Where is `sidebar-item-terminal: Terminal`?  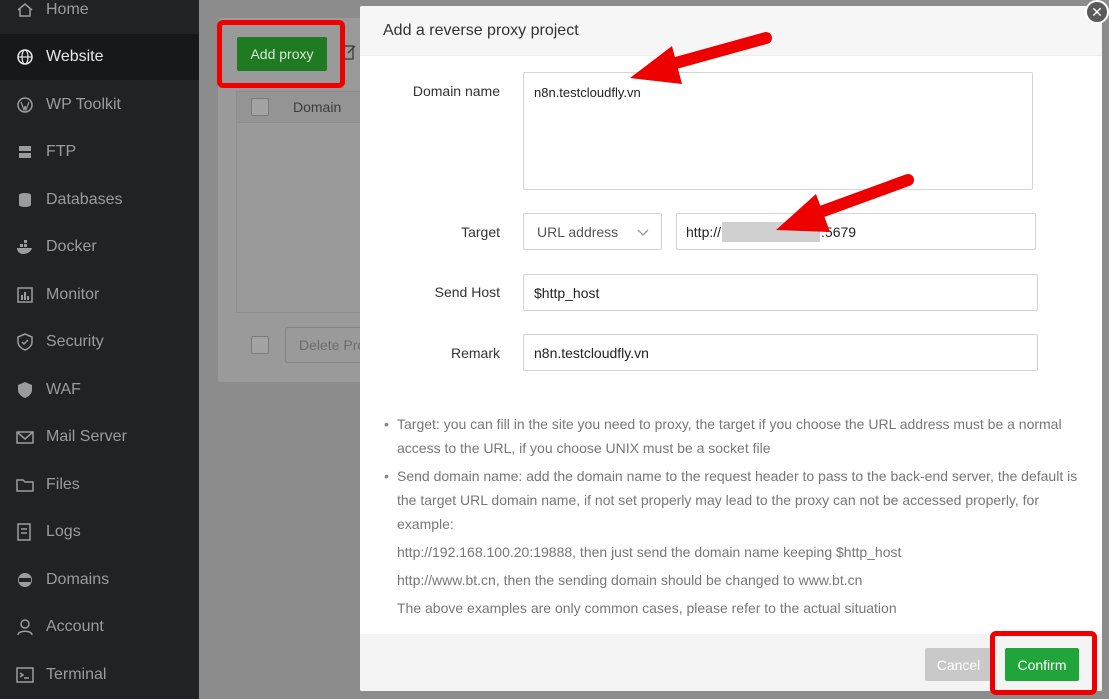
sidebar-item-terminal: Terminal is located at coordinates (99, 675).